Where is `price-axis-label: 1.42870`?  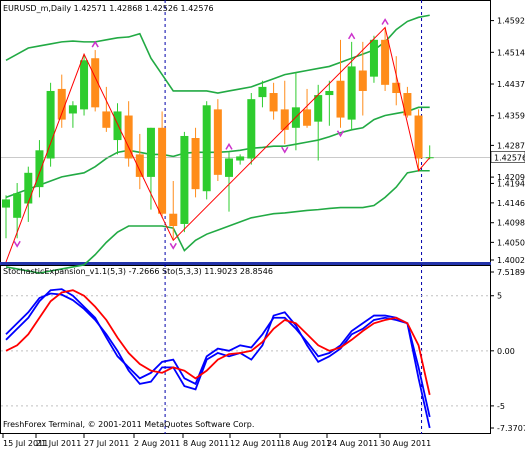
price-axis-label: 1.42870 is located at coordinates (511, 145).